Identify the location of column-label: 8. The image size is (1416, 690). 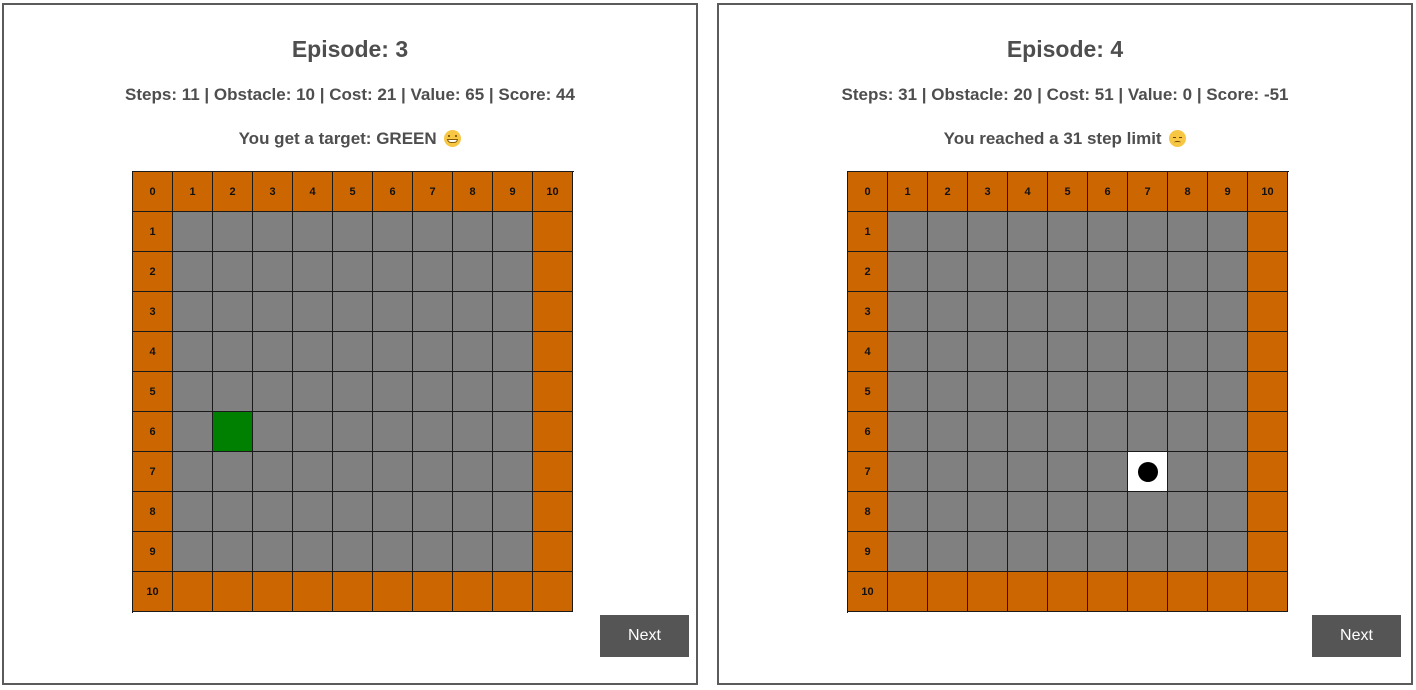
(1188, 192).